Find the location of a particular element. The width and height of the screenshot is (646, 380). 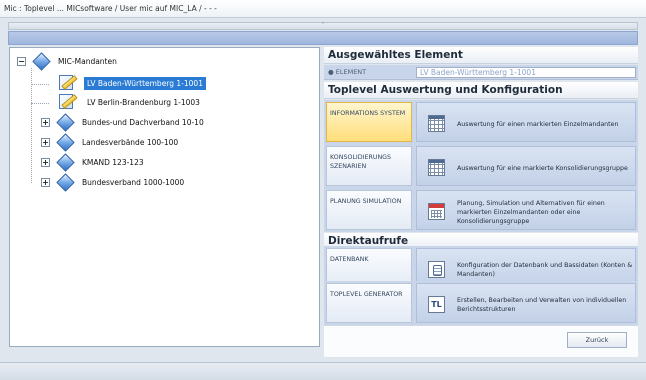

footer-area: Zurück is located at coordinates (481, 341).